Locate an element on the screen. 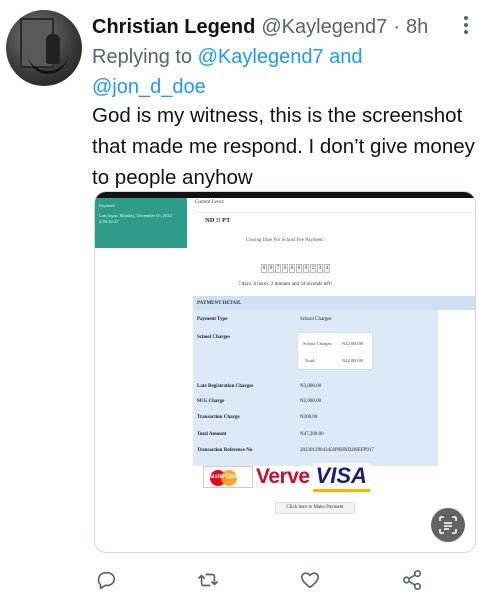 The height and width of the screenshot is (597, 486). payment-card-logos: MasterCard Verve VISA is located at coordinates (286, 477).